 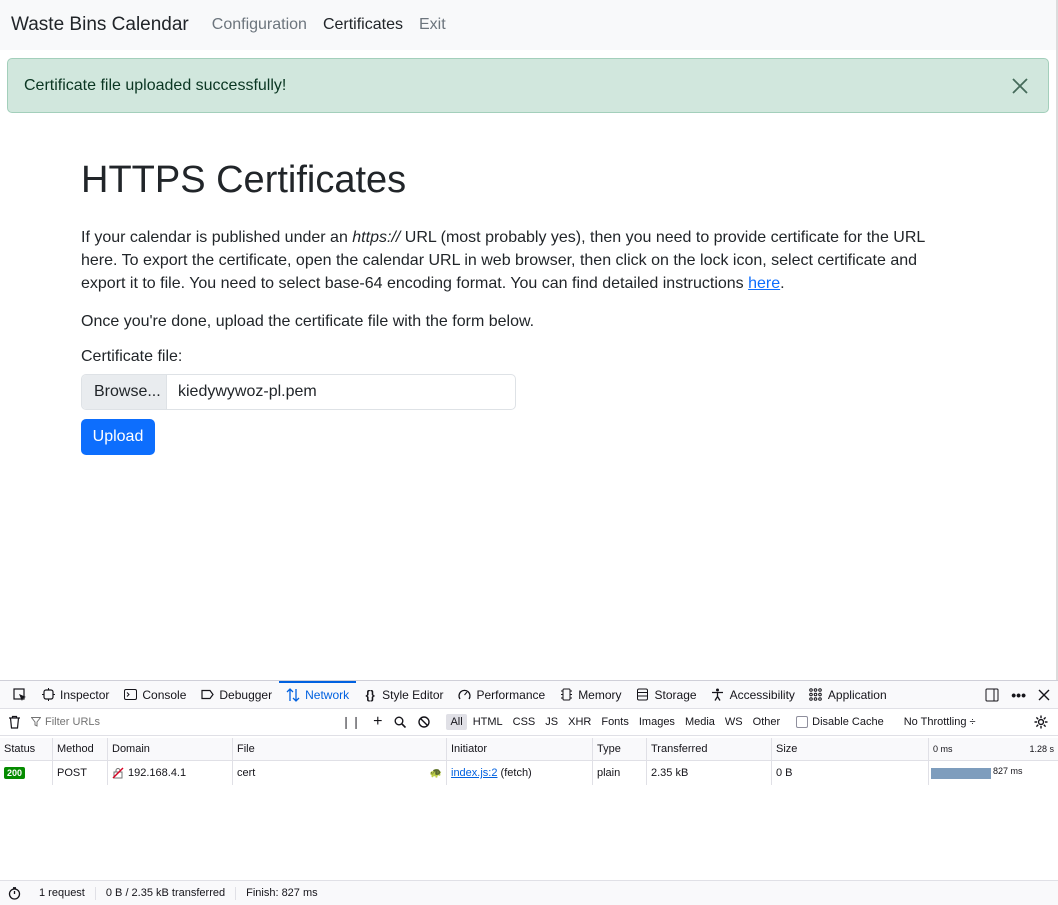 I want to click on col-waterfall: 0 ms 1.28 s, so click(x=993, y=749).